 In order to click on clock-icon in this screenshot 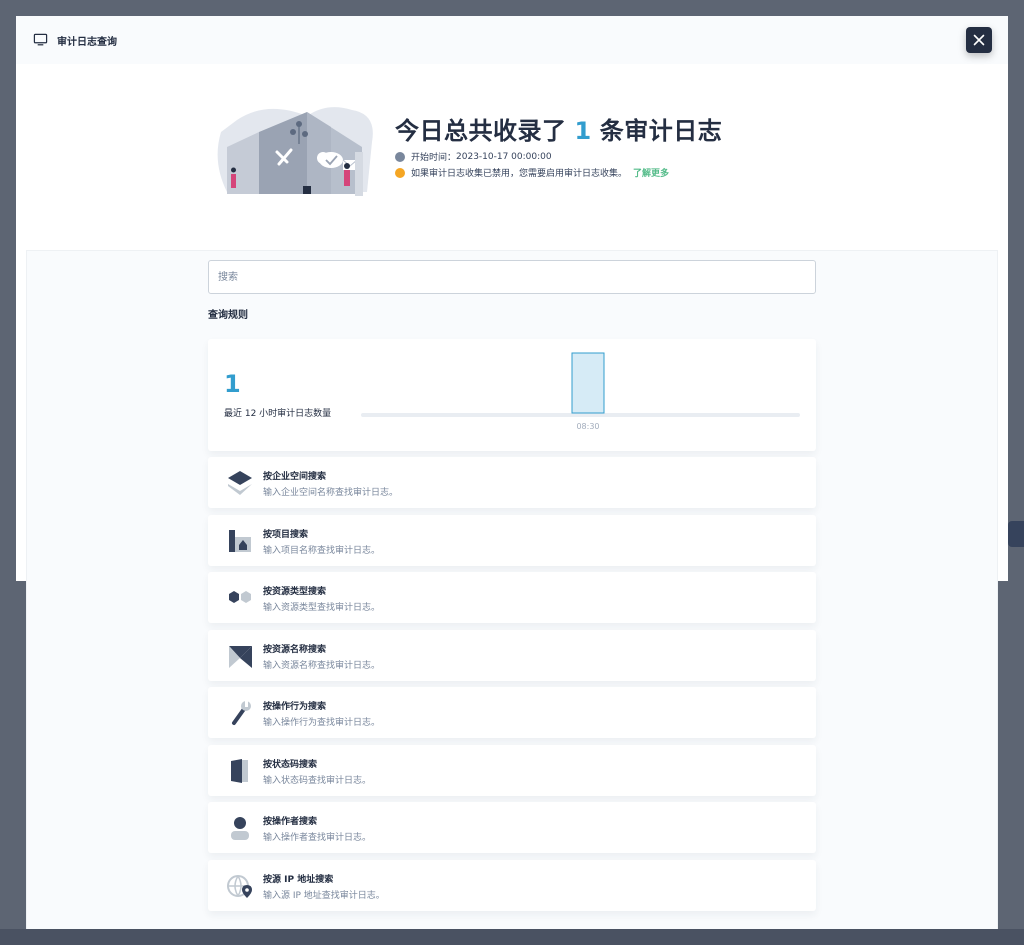, I will do `click(400, 156)`.